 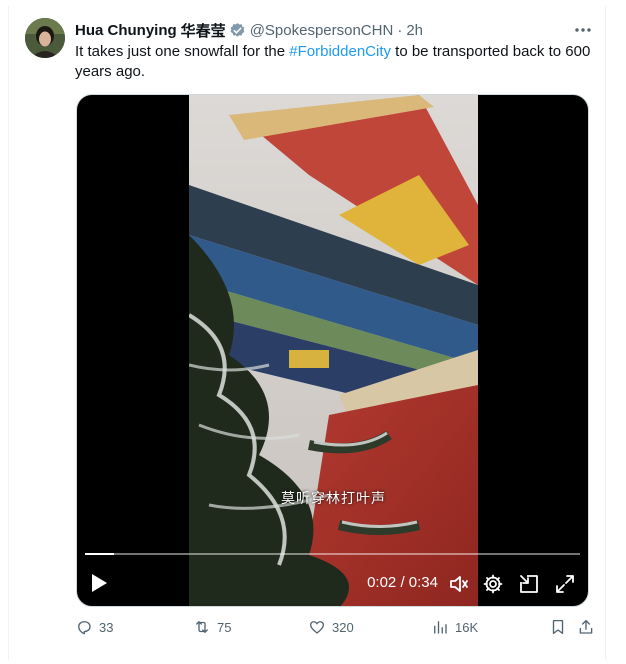 I want to click on video-timecode: 0:02 / 0:34, so click(x=402, y=582).